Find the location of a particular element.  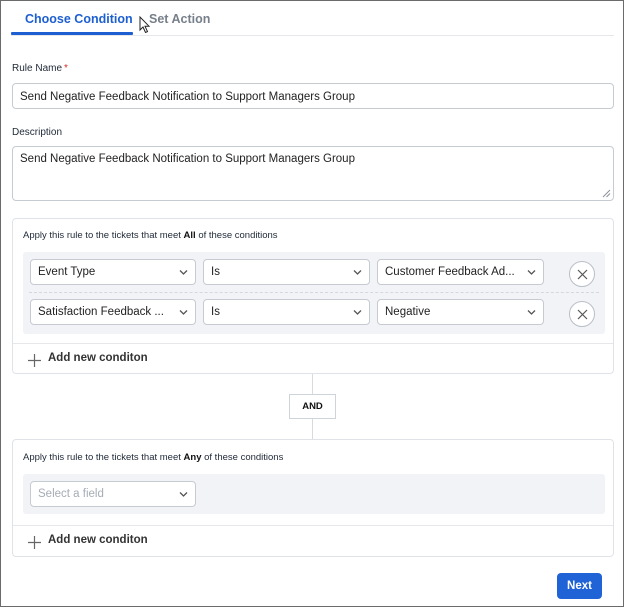

required-marker: * is located at coordinates (66, 68).